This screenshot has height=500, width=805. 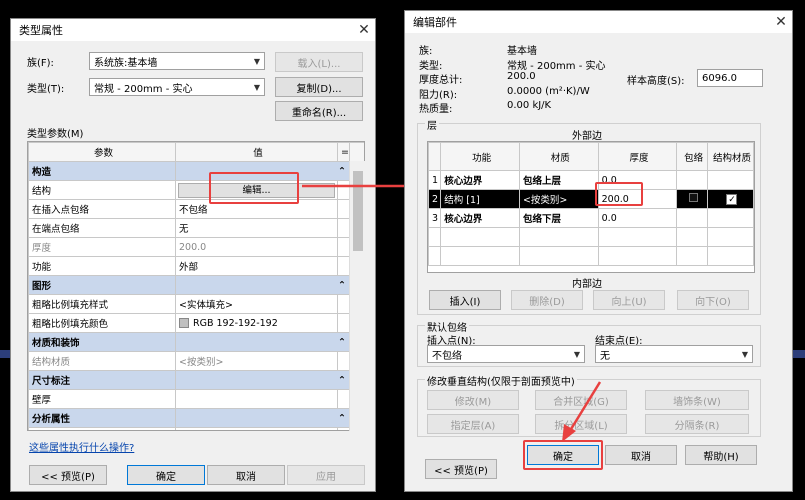 What do you see at coordinates (473, 400) in the screenshot?
I see `modify-button: 修改(M)` at bounding box center [473, 400].